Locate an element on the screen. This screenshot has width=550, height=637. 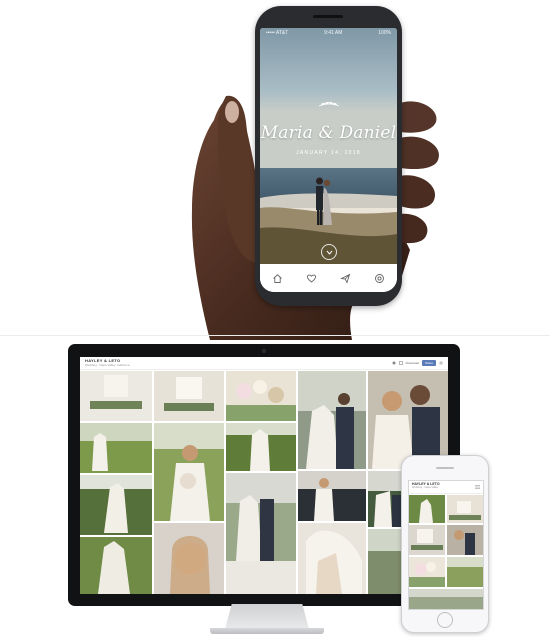
home-icon is located at coordinates (277, 278).